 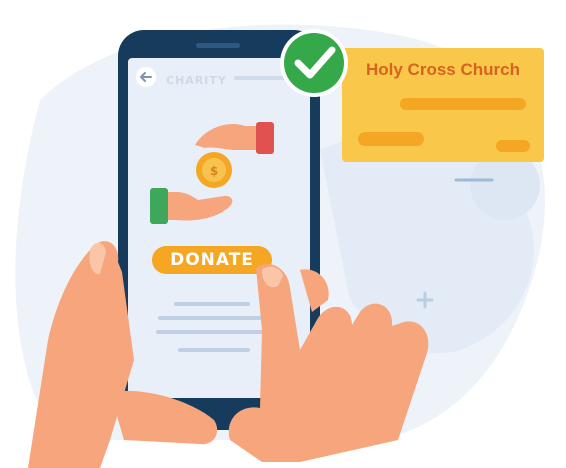 What do you see at coordinates (513, 146) in the screenshot?
I see `card-cvv-bar` at bounding box center [513, 146].